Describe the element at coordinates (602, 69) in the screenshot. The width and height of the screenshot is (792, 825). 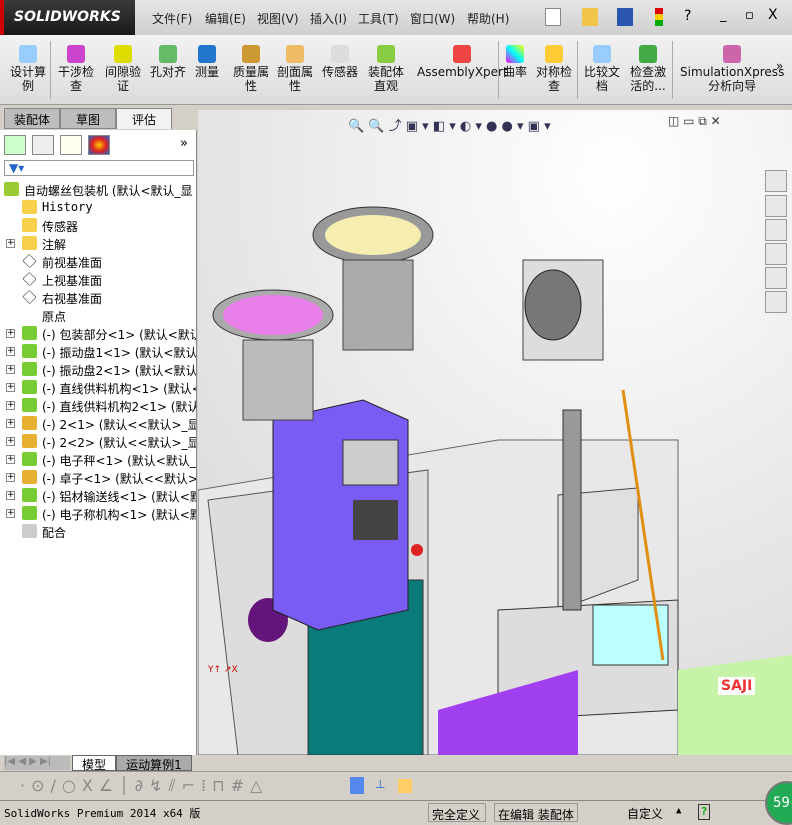
I see `cmd-compare: 比较文 档` at that location.